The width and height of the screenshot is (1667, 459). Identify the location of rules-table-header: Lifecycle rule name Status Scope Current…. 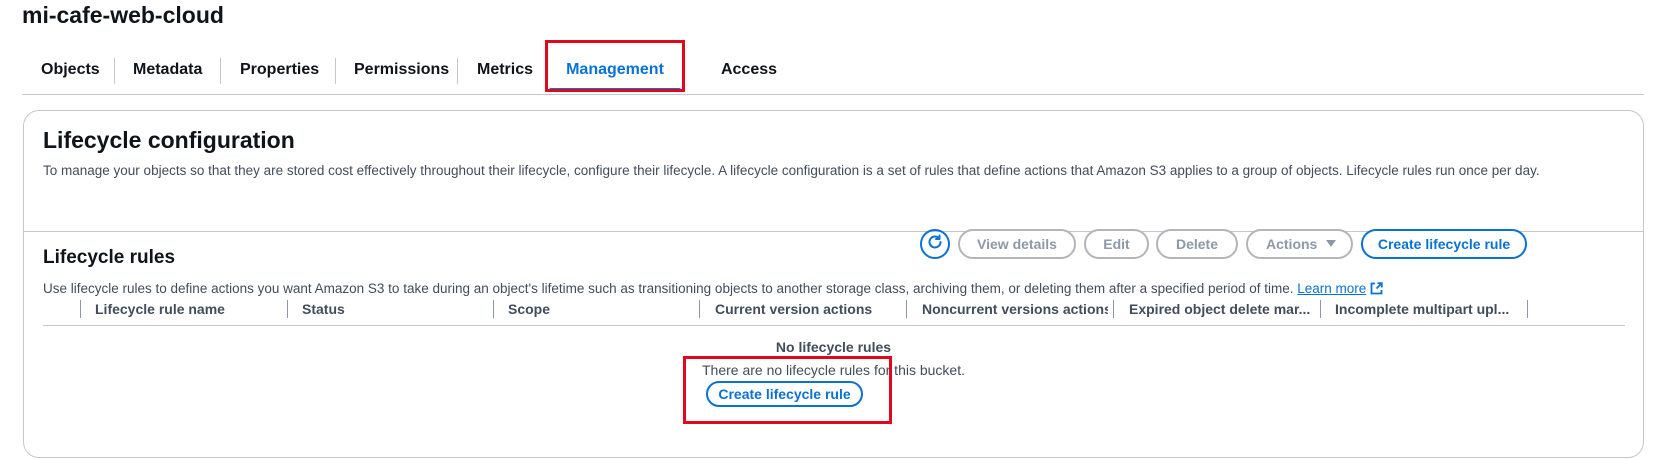
(834, 310).